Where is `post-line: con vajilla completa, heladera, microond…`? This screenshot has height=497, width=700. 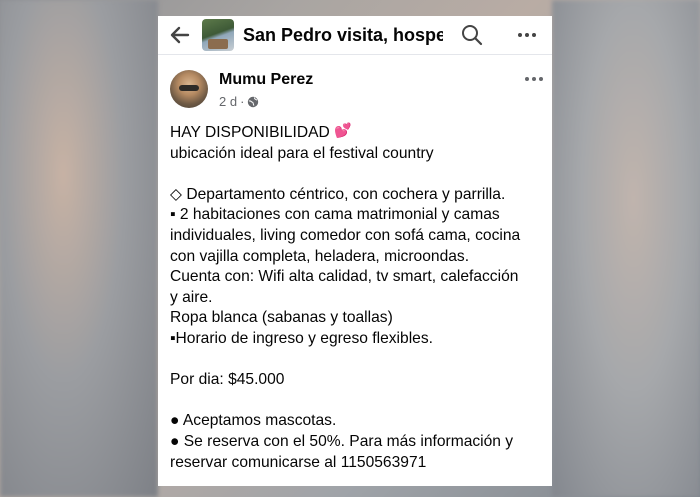
post-line: con vajilla completa, heladera, microond… is located at coordinates (320, 256).